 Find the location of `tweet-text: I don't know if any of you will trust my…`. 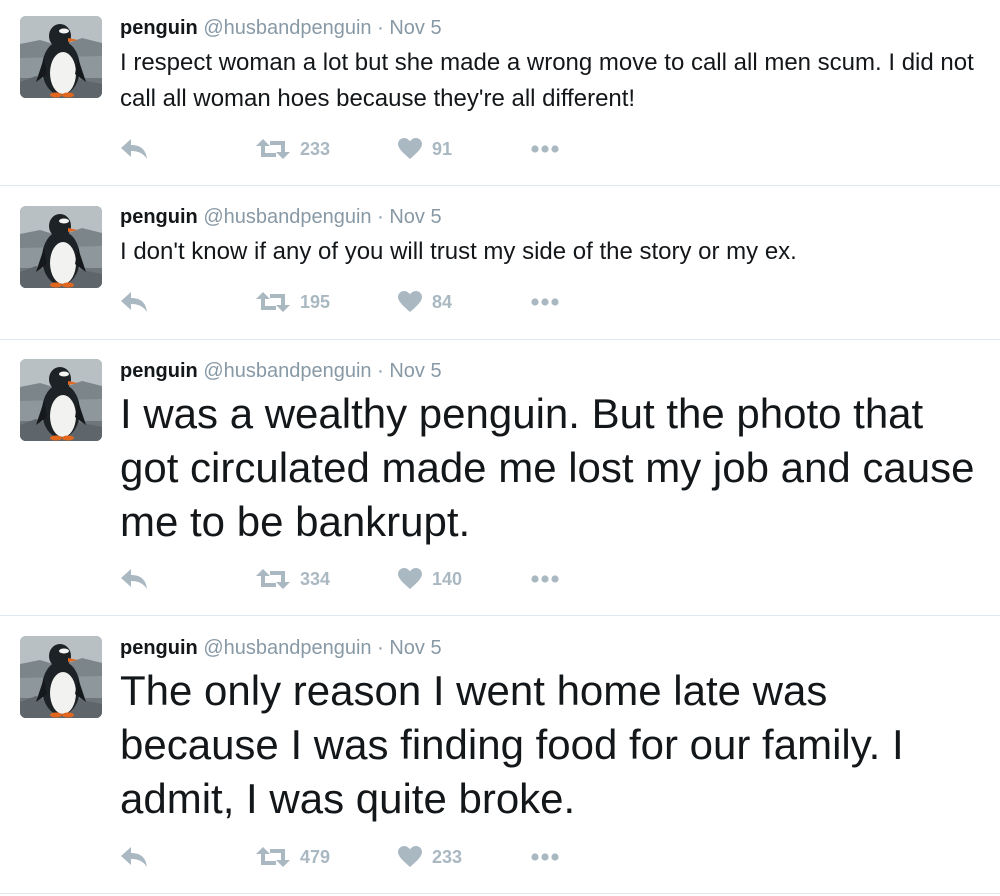

tweet-text: I don't know if any of you will trust my… is located at coordinates (458, 251).